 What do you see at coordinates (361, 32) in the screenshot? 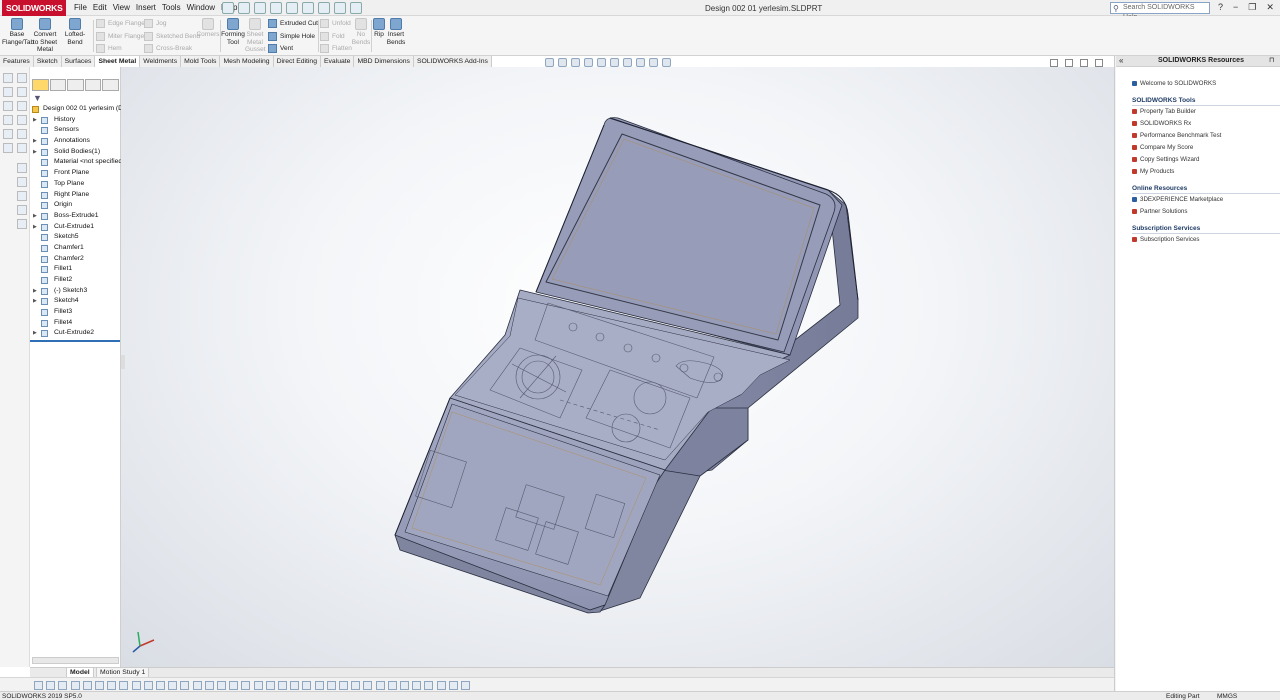
I see `no-bends-button: No Bends` at bounding box center [361, 32].